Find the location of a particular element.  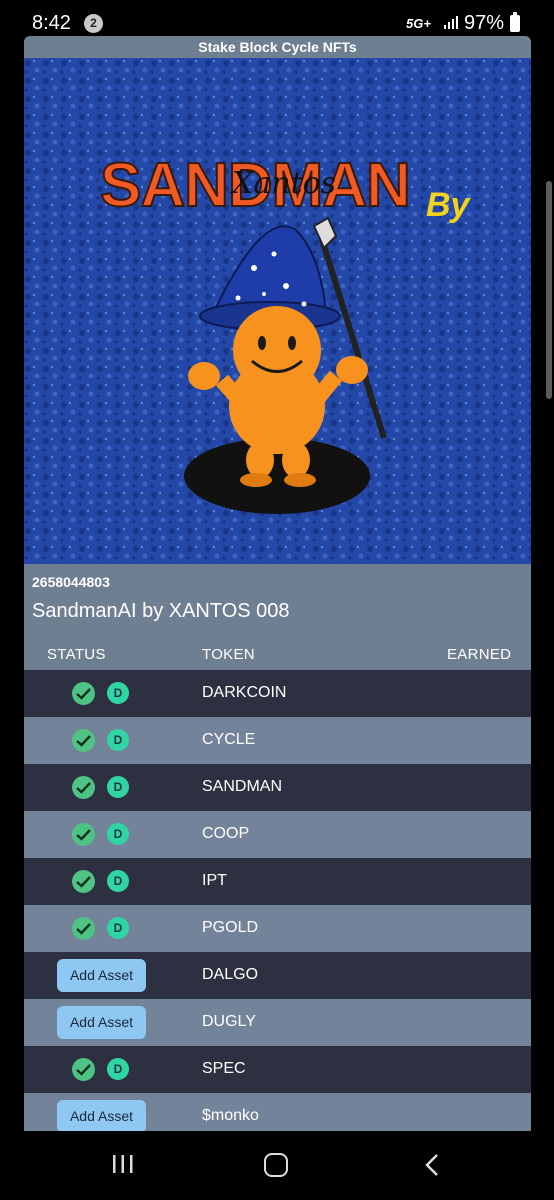

battery-percent: 97% is located at coordinates (484, 23).